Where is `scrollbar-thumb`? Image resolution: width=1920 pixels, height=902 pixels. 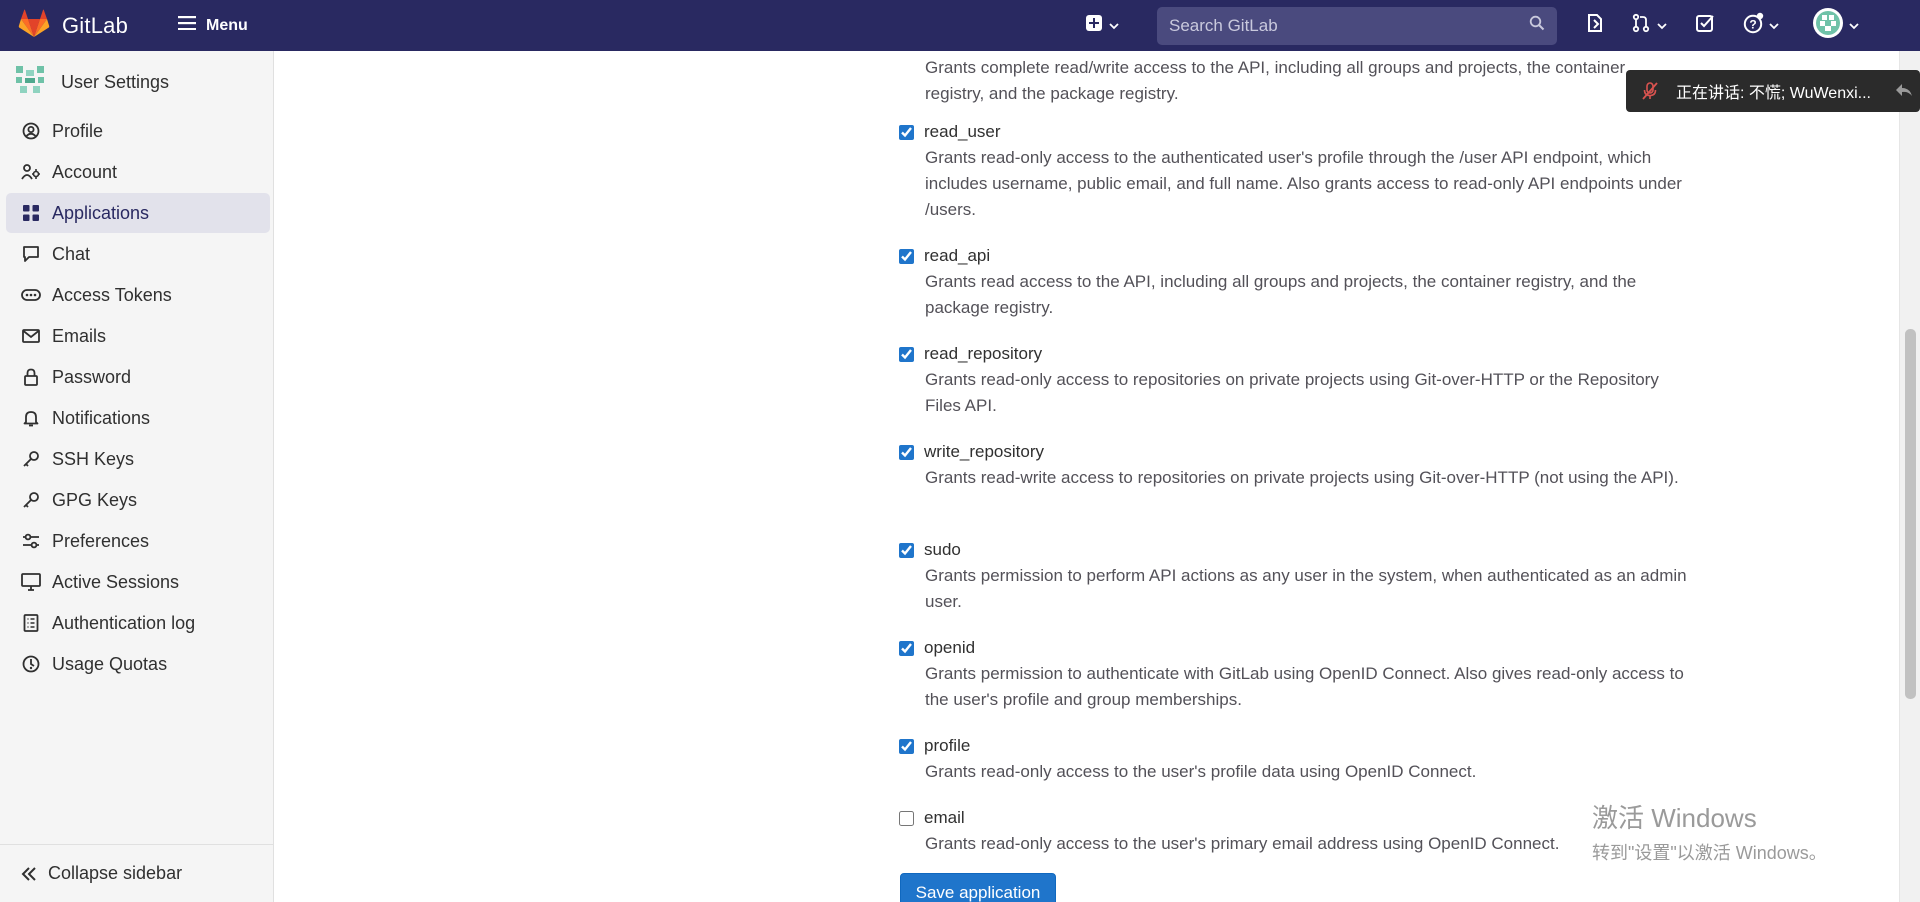
scrollbar-thumb is located at coordinates (1910, 514).